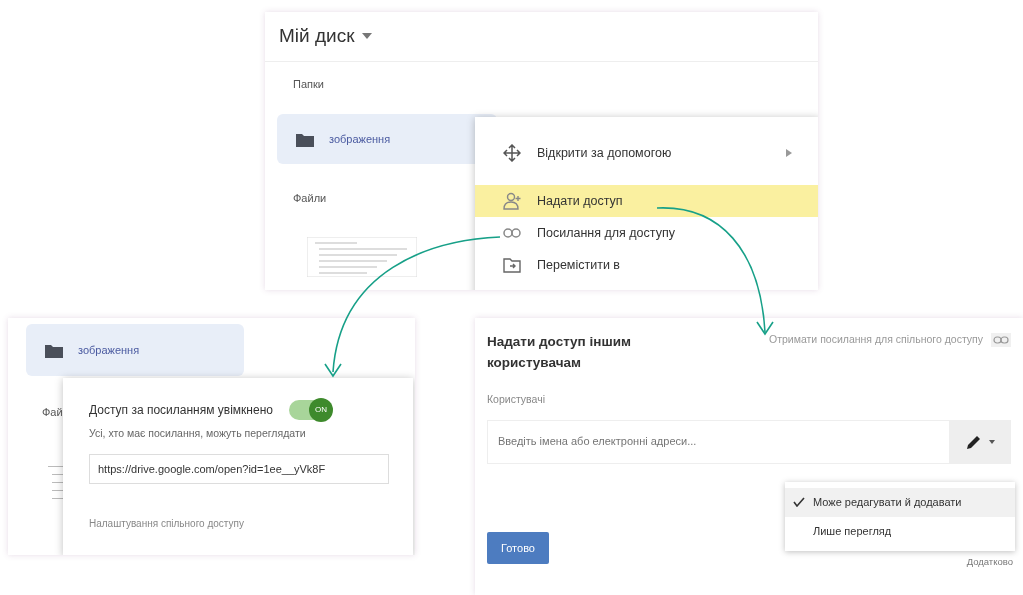  What do you see at coordinates (512, 153) in the screenshot?
I see `open-with-icon` at bounding box center [512, 153].